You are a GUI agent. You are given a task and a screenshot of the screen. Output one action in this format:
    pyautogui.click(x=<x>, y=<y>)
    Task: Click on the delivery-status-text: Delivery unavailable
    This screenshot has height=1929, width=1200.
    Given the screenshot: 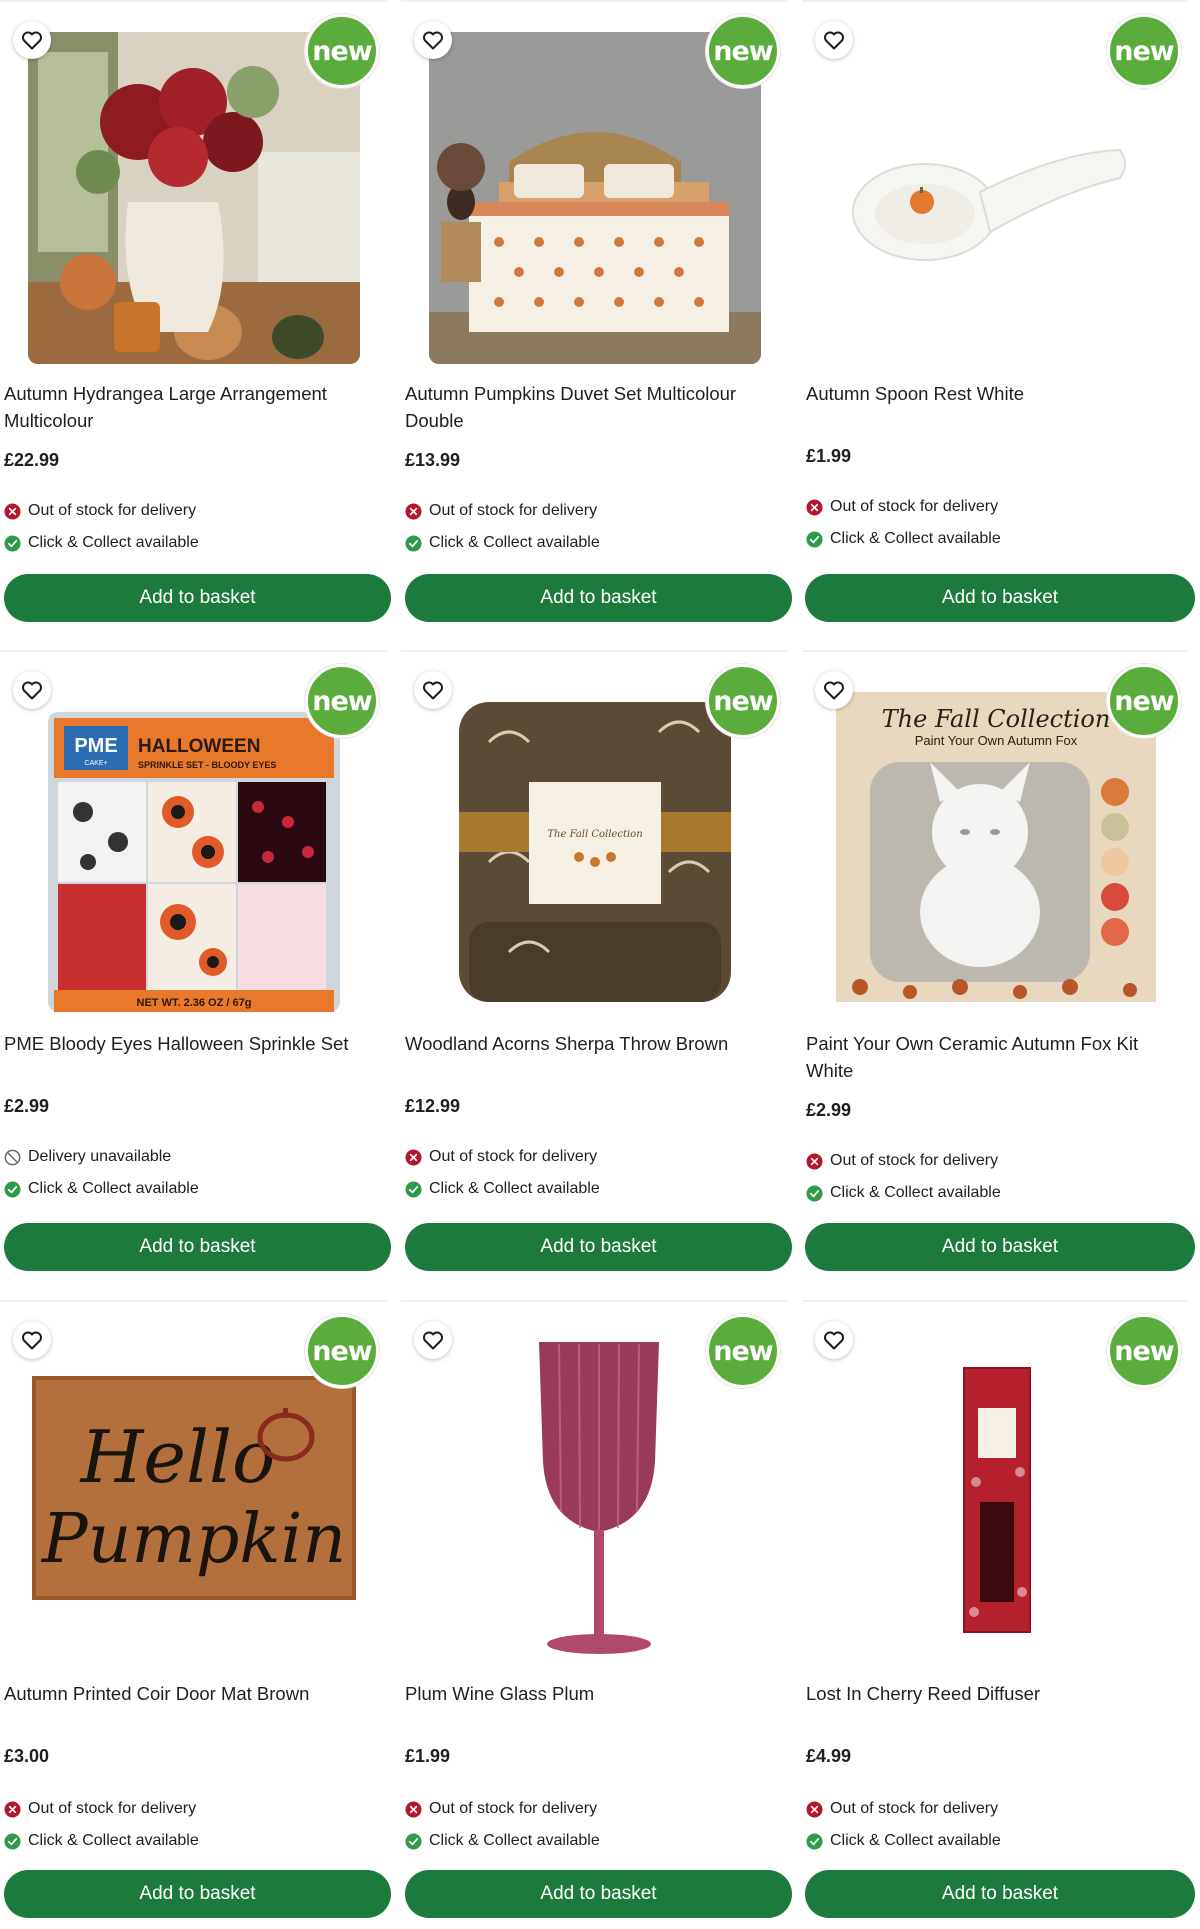 What is the action you would take?
    pyautogui.click(x=100, y=1156)
    